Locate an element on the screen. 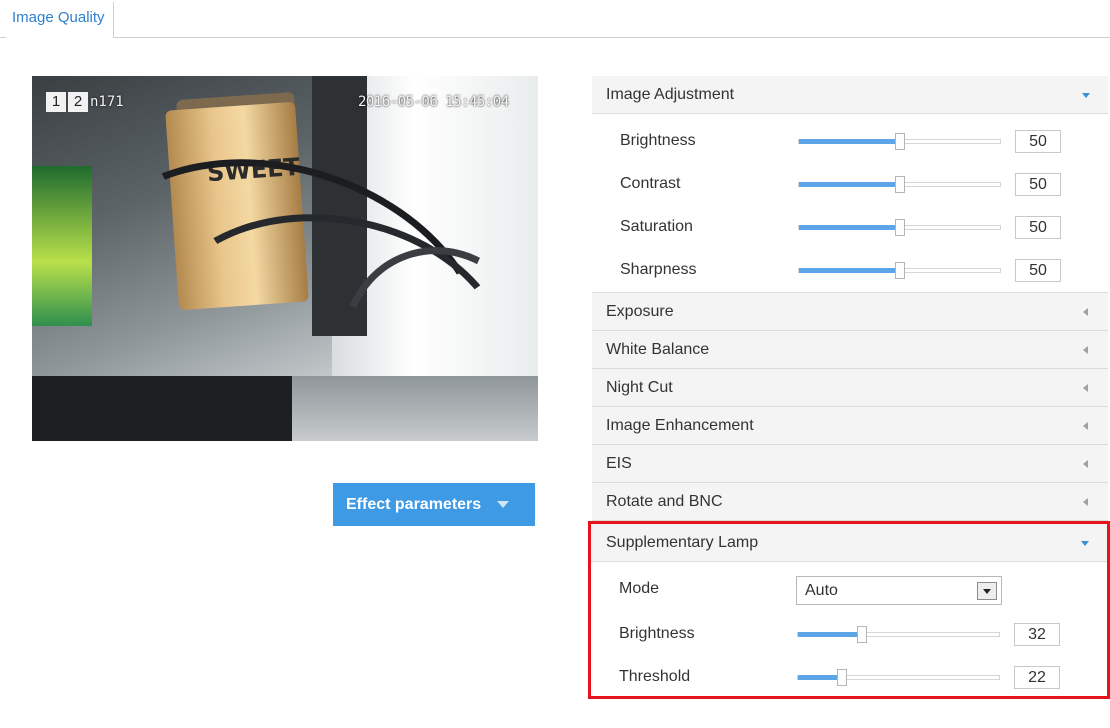 The height and width of the screenshot is (728, 1110). section-title: Image Enhancement is located at coordinates (680, 425).